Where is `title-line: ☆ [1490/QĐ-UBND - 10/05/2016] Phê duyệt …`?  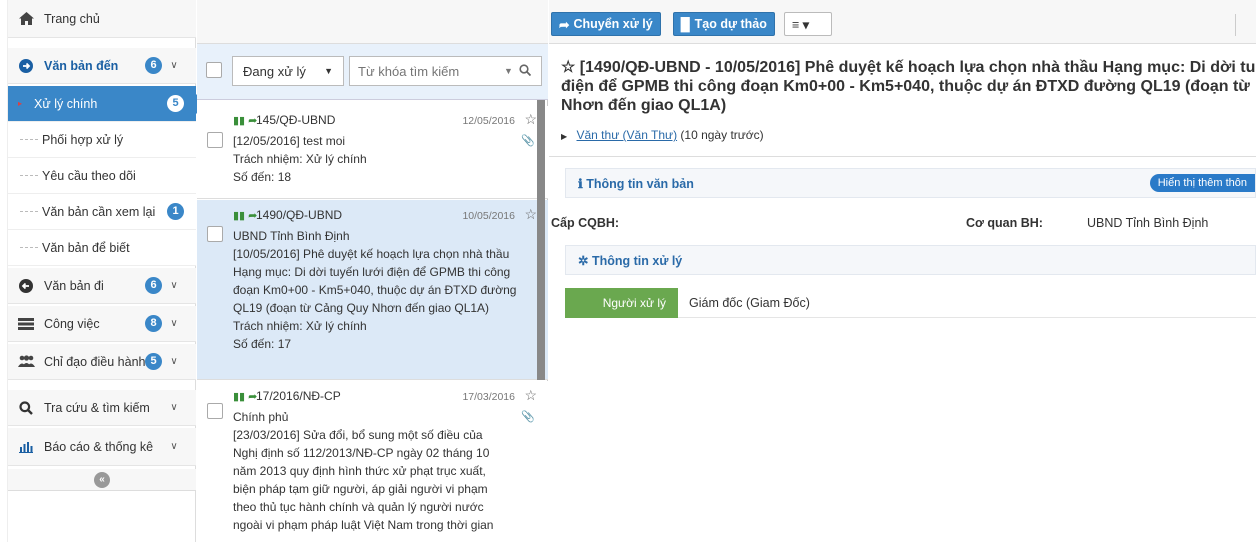
title-line: ☆ [1490/QĐ-UBND - 10/05/2016] Phê duyệt … is located at coordinates (908, 67).